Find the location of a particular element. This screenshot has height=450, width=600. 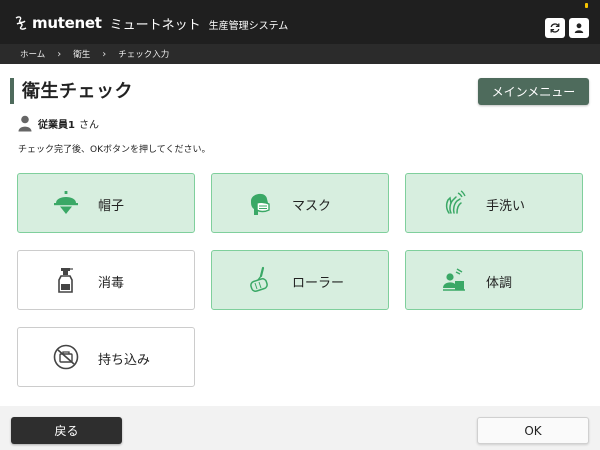

user-info: 従業員1 さん is located at coordinates (58, 123).